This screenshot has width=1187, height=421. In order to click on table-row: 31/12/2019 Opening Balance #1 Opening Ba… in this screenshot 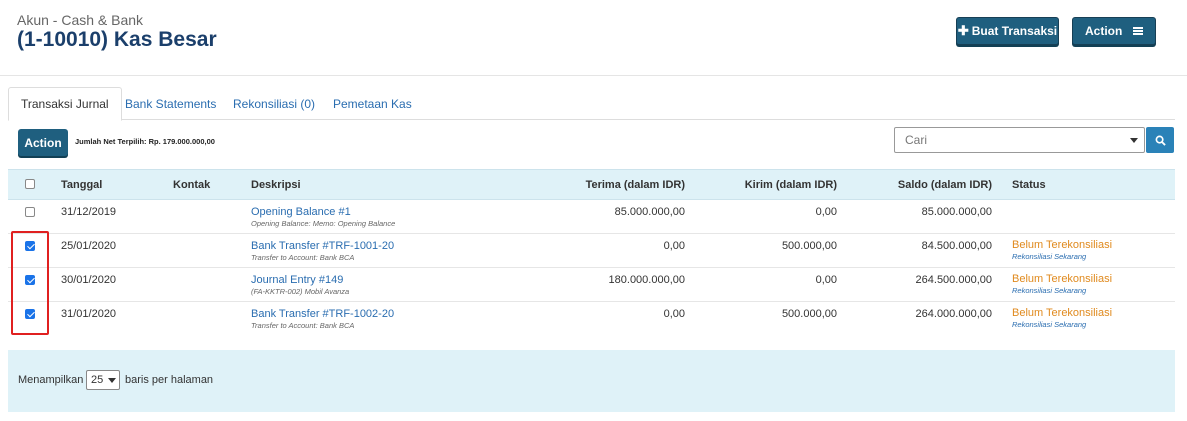, I will do `click(591, 217)`.